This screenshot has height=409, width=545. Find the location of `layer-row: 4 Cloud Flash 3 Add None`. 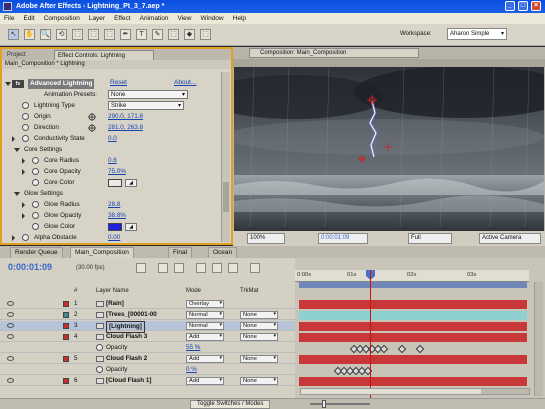

layer-row: 4 Cloud Flash 3 Add None is located at coordinates (147, 337).